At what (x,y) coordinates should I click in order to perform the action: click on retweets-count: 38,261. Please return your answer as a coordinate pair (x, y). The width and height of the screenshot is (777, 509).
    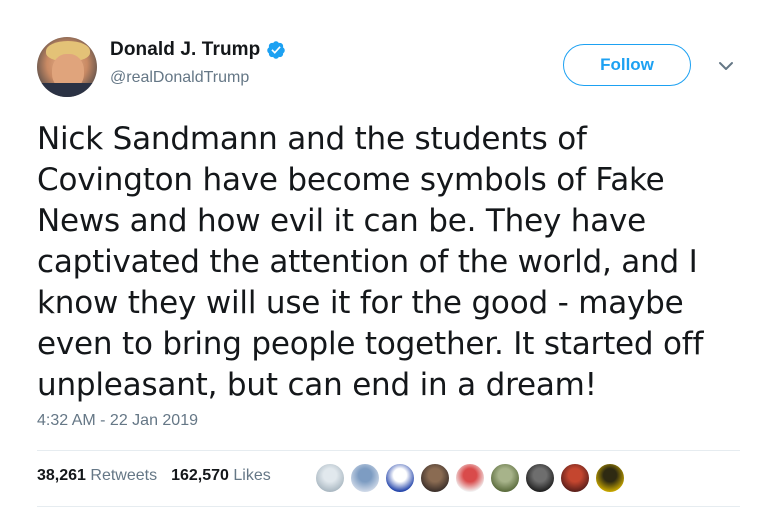
    Looking at the image, I should click on (61, 475).